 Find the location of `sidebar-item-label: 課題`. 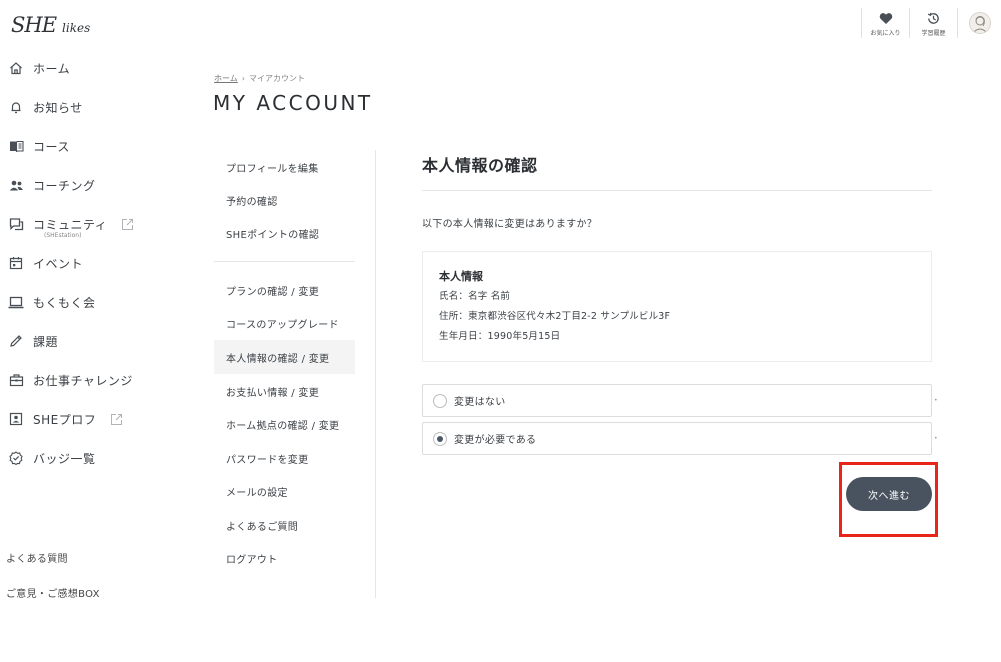

sidebar-item-label: 課題 is located at coordinates (46, 341).